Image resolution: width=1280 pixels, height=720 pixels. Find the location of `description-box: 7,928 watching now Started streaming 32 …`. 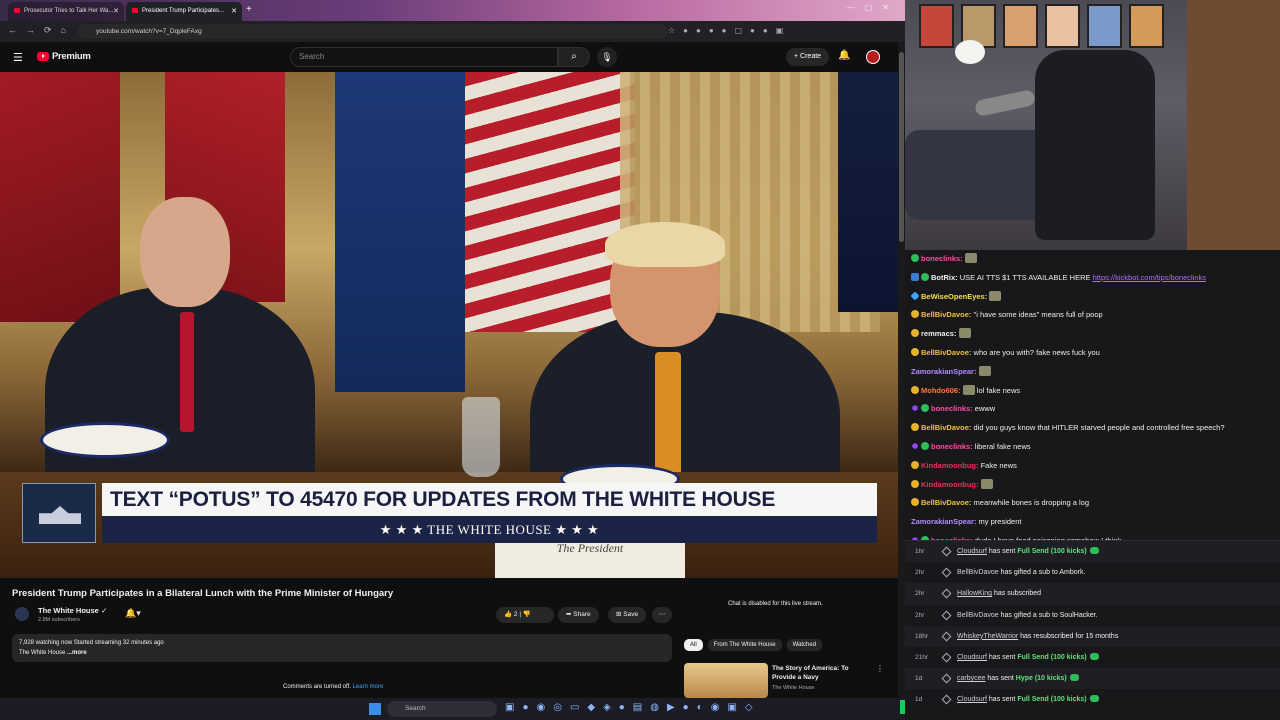

description-box: 7,928 watching now Started streaming 32 … is located at coordinates (342, 648).